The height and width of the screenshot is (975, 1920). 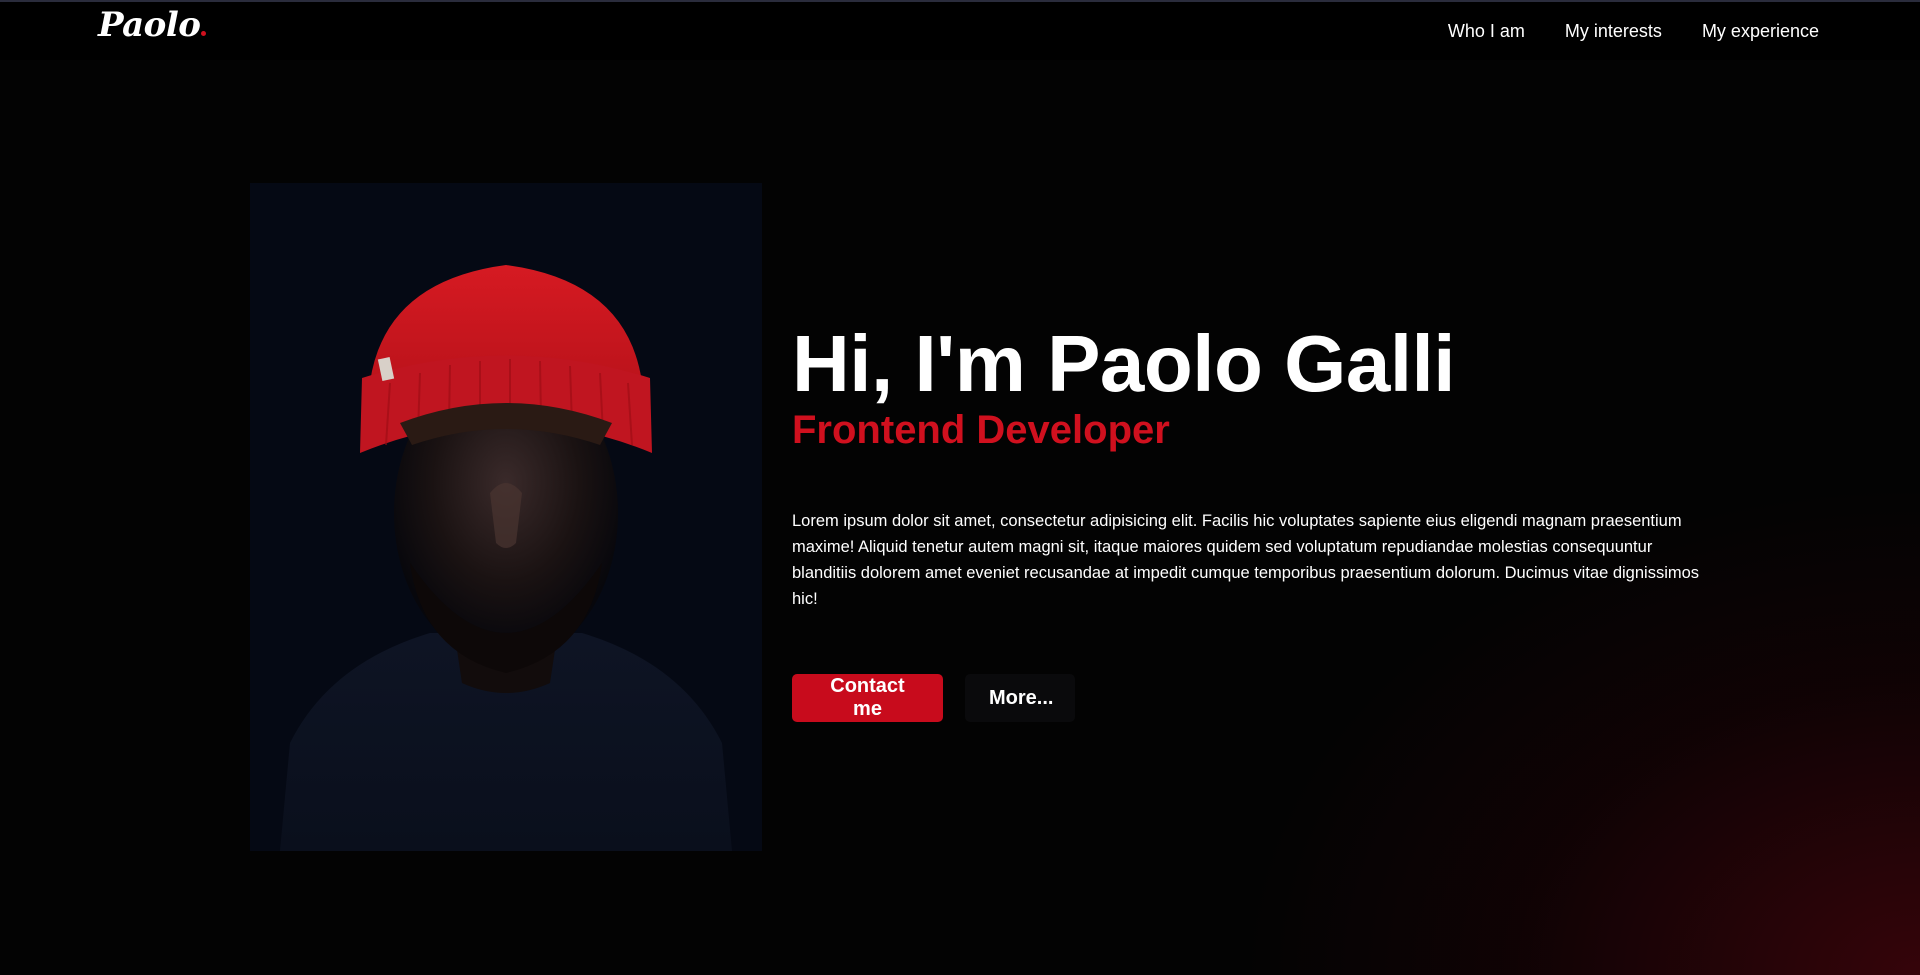 I want to click on nav-link-who-i-am: Who I am, so click(x=1486, y=31).